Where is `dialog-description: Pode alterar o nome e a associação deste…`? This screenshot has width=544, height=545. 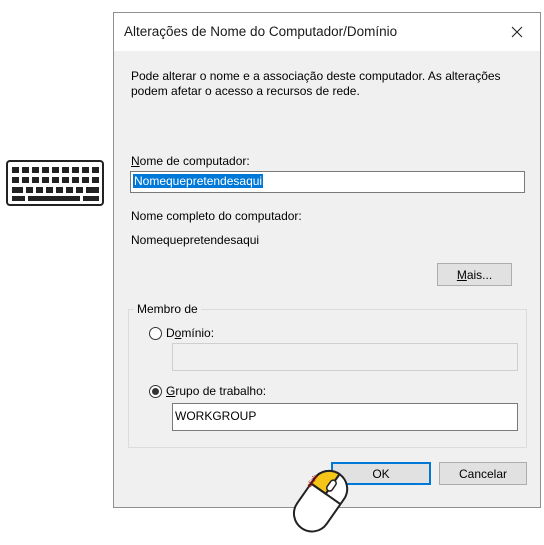 dialog-description: Pode alterar o nome e a associação deste… is located at coordinates (316, 83).